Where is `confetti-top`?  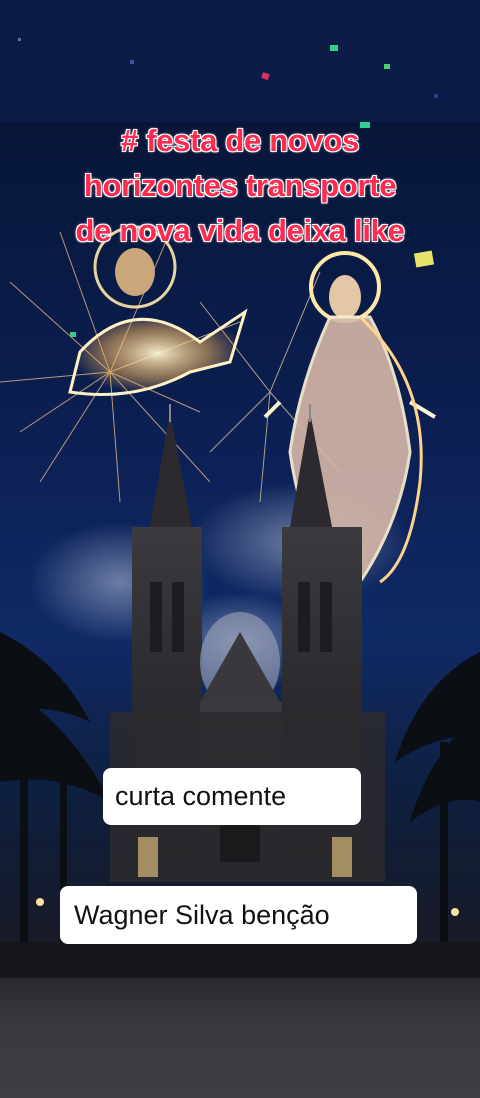
confetti-top is located at coordinates (228, 68).